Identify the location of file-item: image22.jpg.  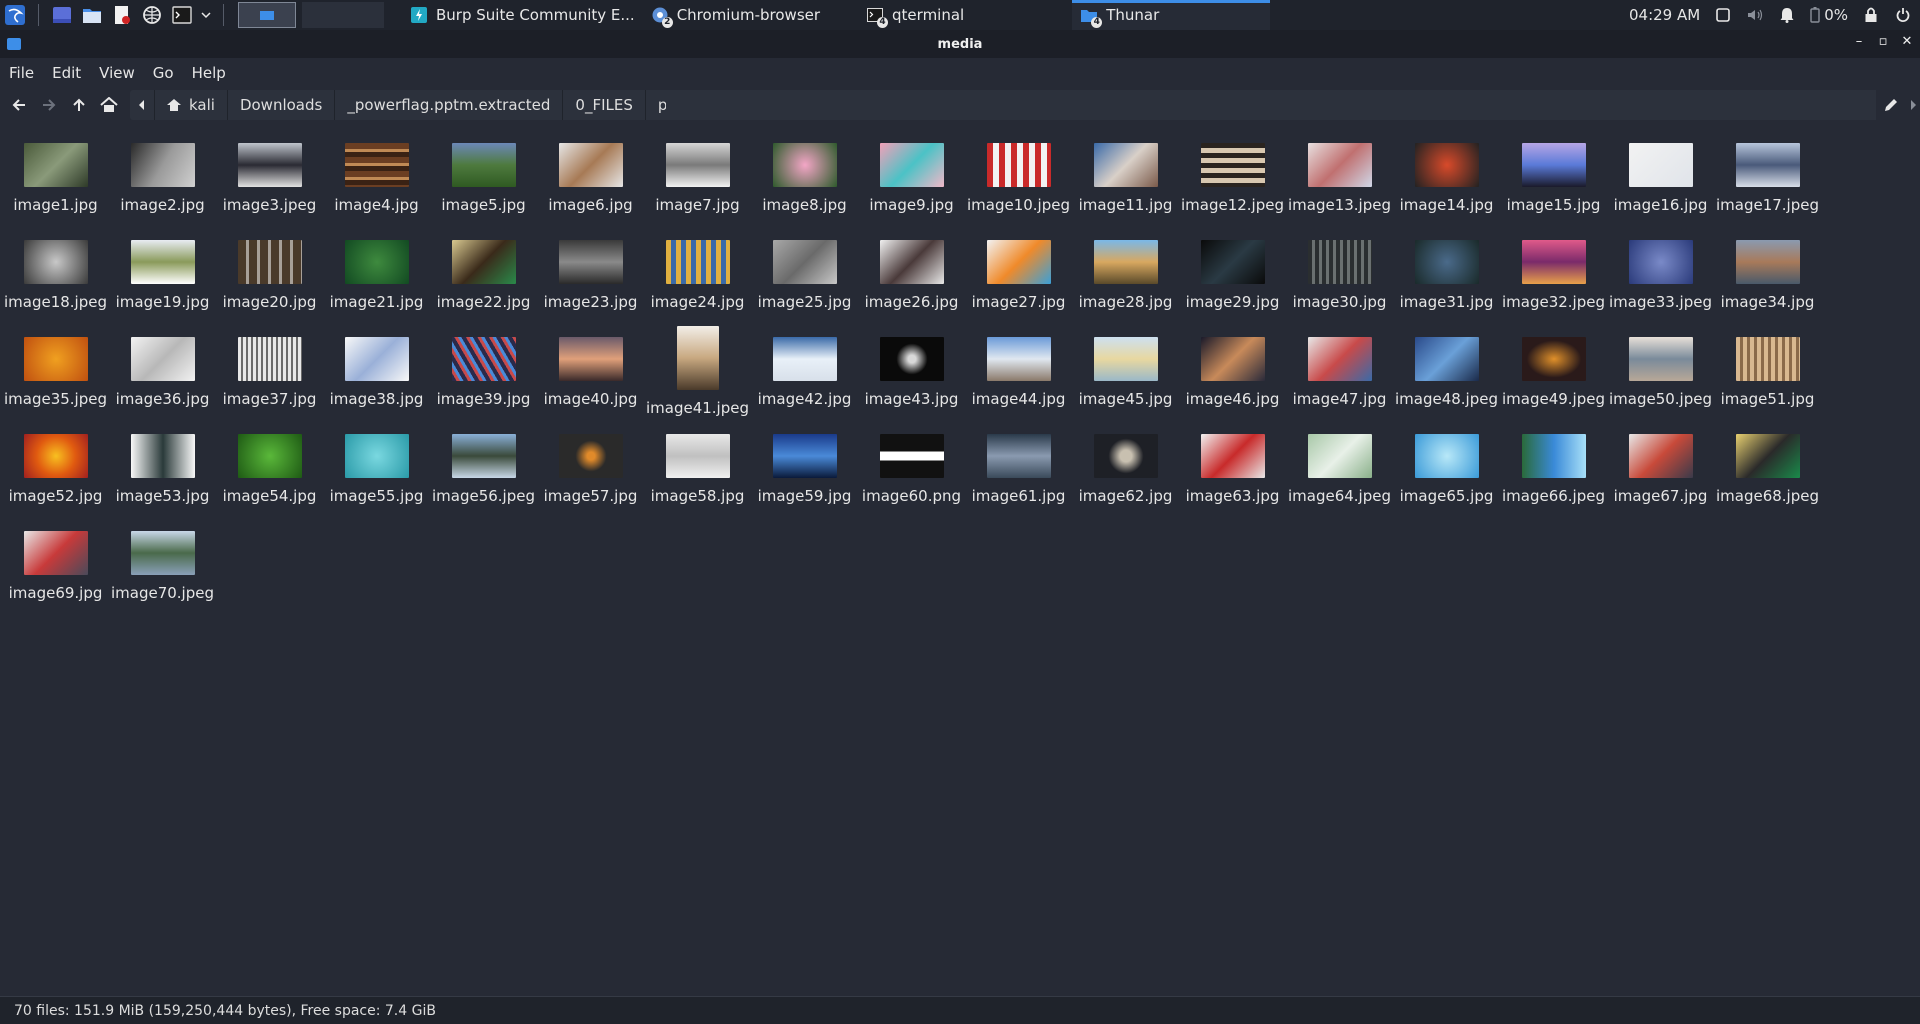
(483, 277).